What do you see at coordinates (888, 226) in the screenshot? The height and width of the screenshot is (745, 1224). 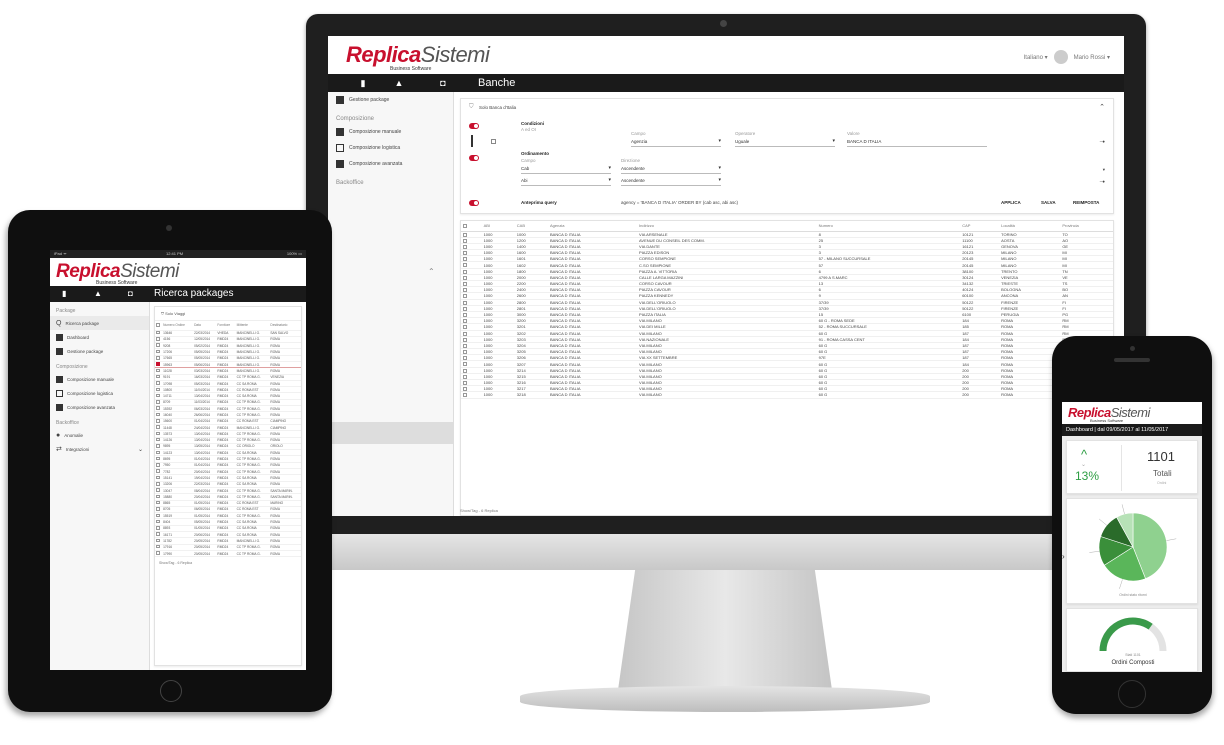 I see `column-header: Numero` at bounding box center [888, 226].